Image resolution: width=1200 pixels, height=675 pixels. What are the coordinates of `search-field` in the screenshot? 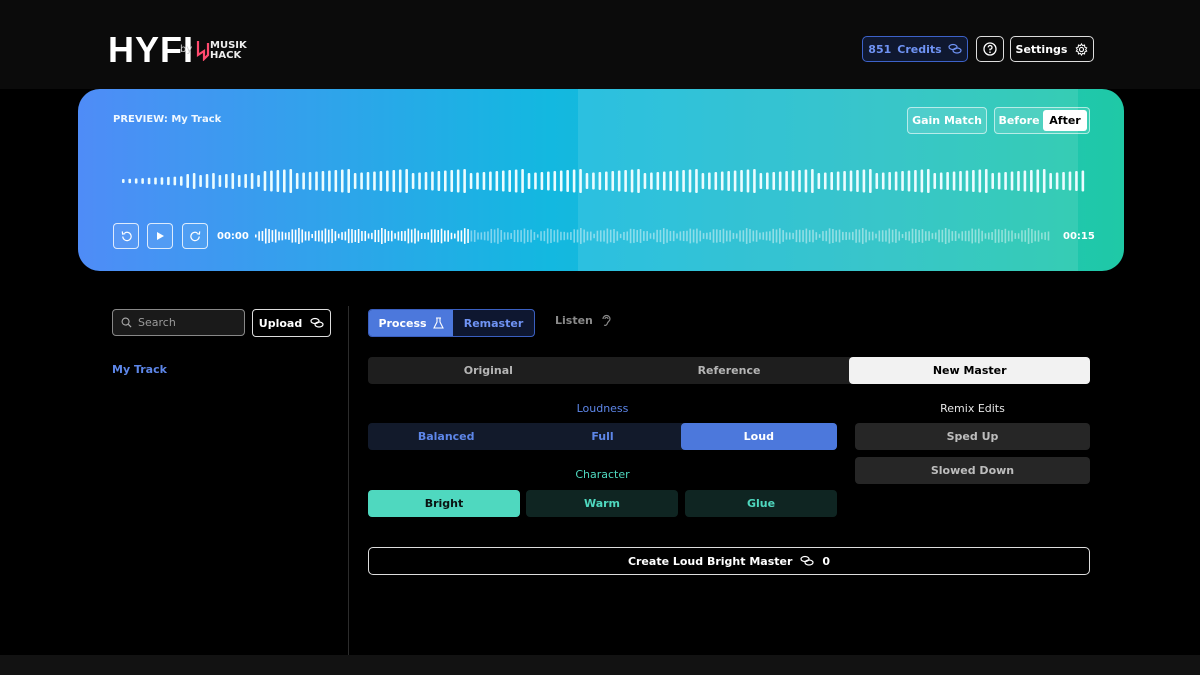 It's located at (178, 322).